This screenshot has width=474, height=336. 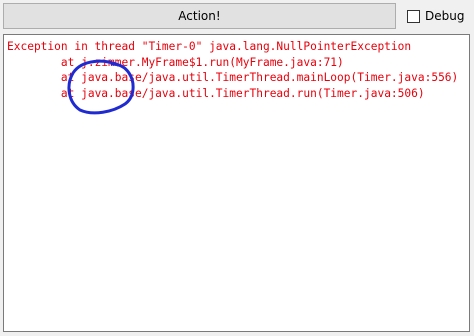 I want to click on debug-label: Debug, so click(x=445, y=16).